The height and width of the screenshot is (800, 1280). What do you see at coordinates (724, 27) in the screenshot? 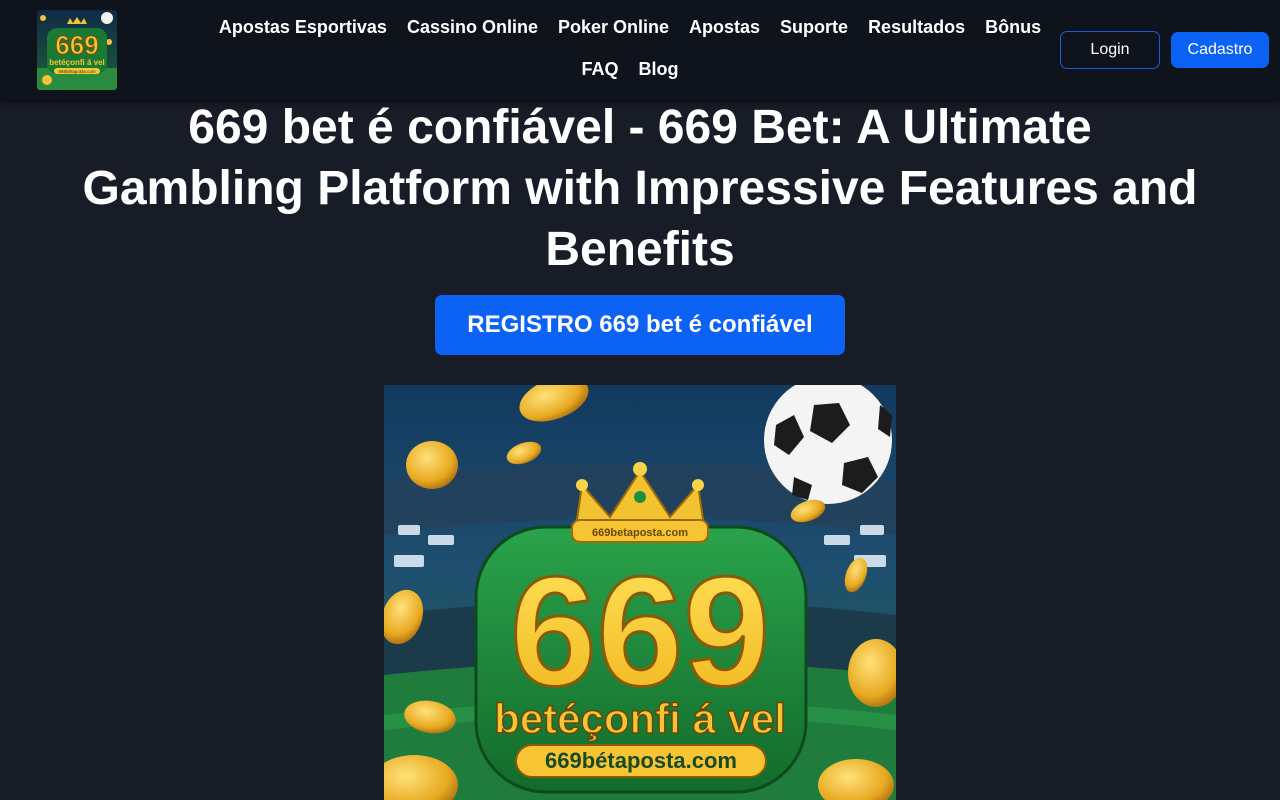
I see `nav-apostas: Apostas` at bounding box center [724, 27].